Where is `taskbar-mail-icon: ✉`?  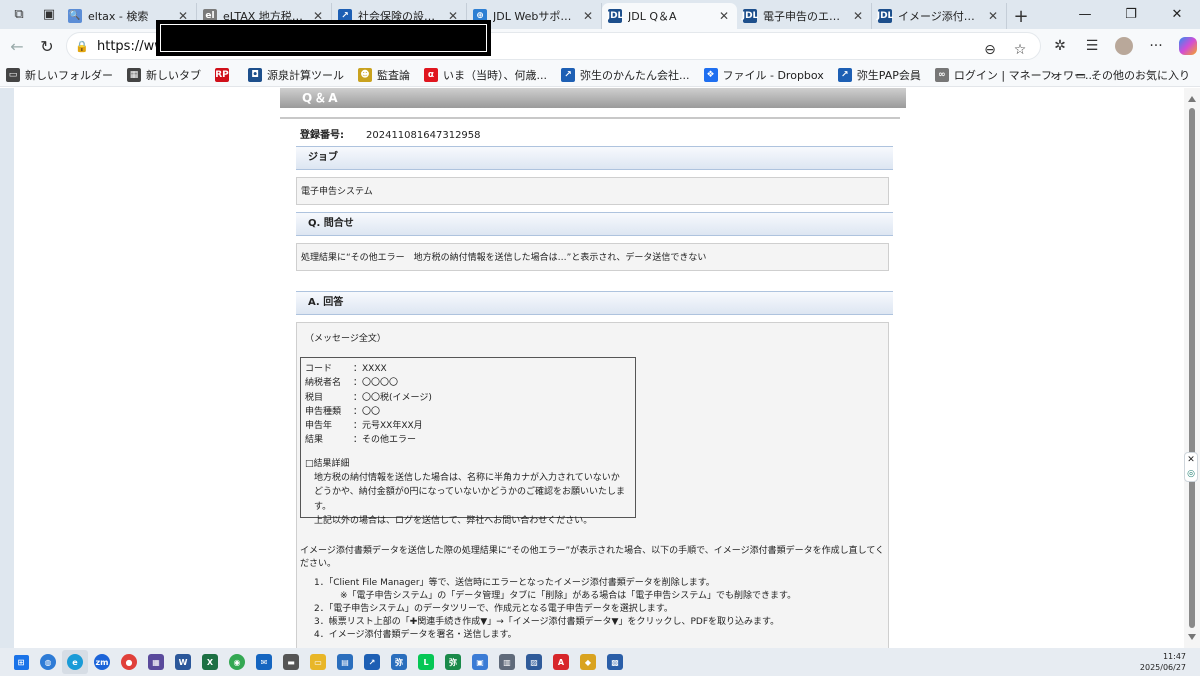 taskbar-mail-icon: ✉ is located at coordinates (264, 662).